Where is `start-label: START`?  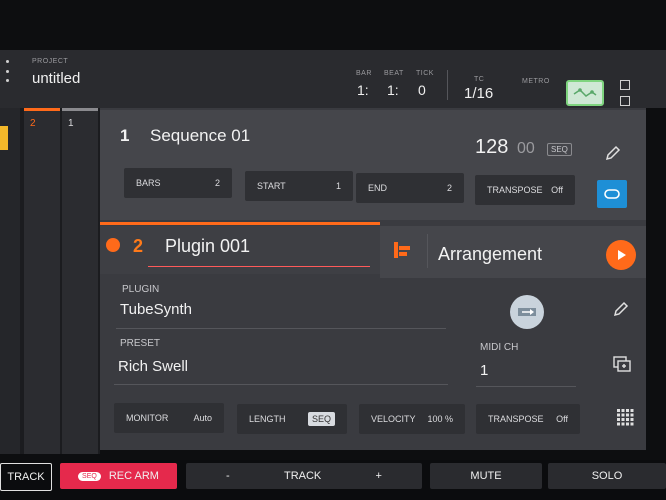
start-label: START is located at coordinates (271, 186).